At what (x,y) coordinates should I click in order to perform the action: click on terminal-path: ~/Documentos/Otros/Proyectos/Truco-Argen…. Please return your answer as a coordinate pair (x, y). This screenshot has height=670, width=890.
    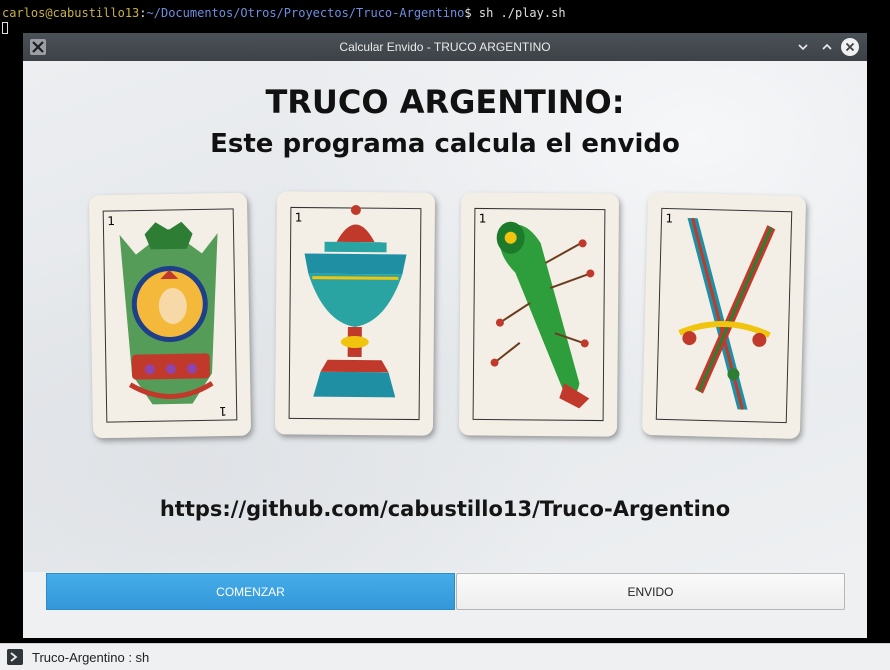
    Looking at the image, I should click on (305, 13).